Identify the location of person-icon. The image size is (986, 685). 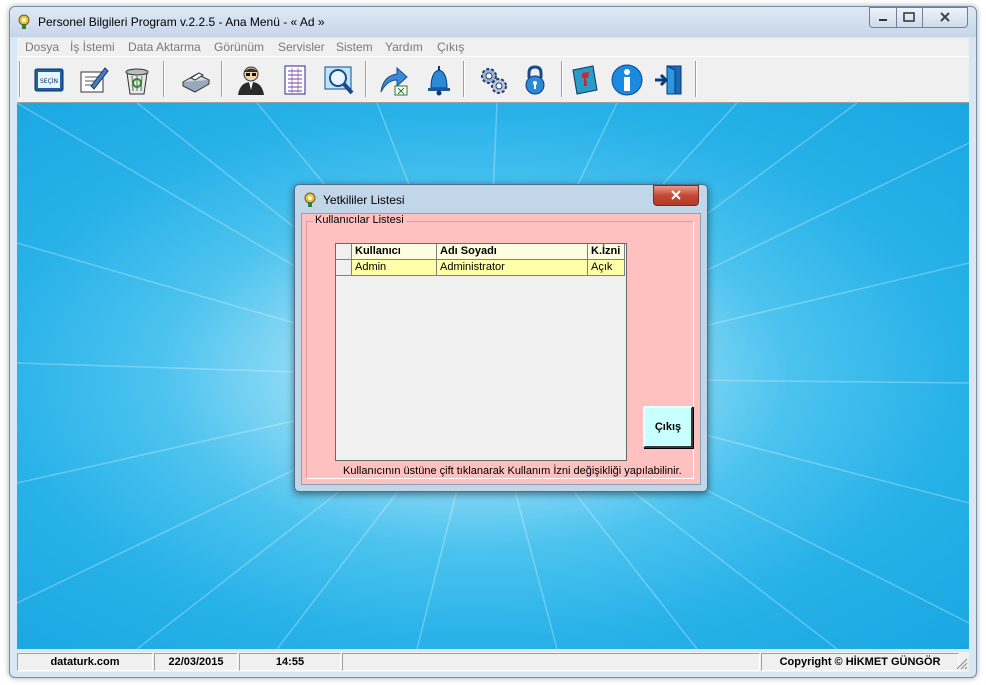
(251, 80).